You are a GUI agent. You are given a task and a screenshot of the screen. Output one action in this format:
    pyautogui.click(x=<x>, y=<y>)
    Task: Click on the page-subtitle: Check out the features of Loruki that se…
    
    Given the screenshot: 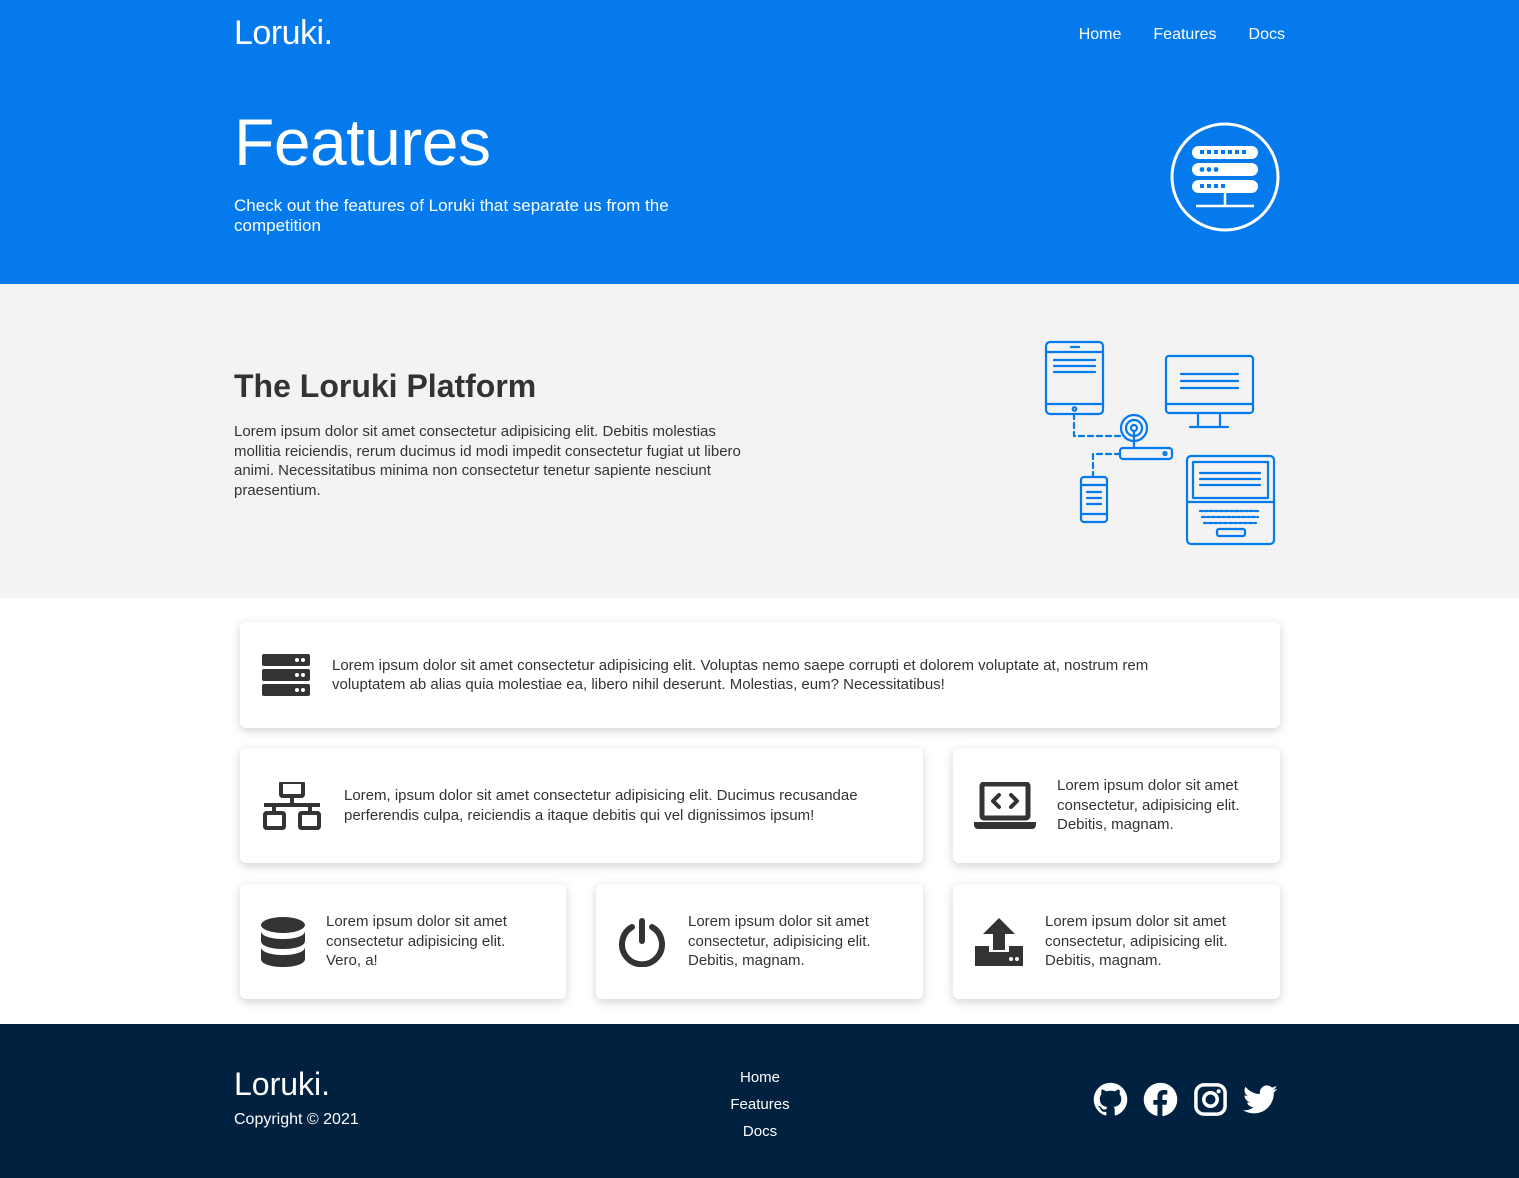 What is the action you would take?
    pyautogui.click(x=451, y=215)
    